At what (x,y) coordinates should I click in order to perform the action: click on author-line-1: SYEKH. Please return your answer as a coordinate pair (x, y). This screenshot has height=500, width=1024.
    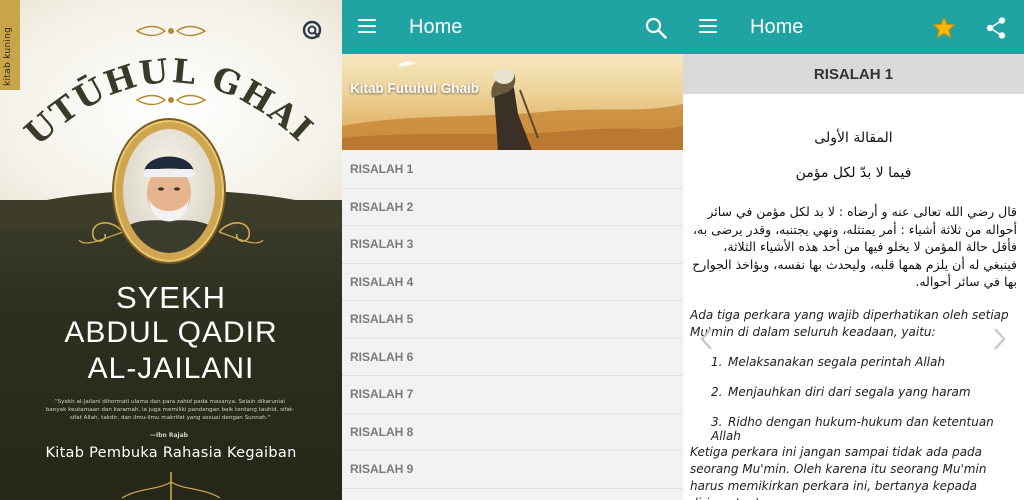
    Looking at the image, I should click on (171, 297).